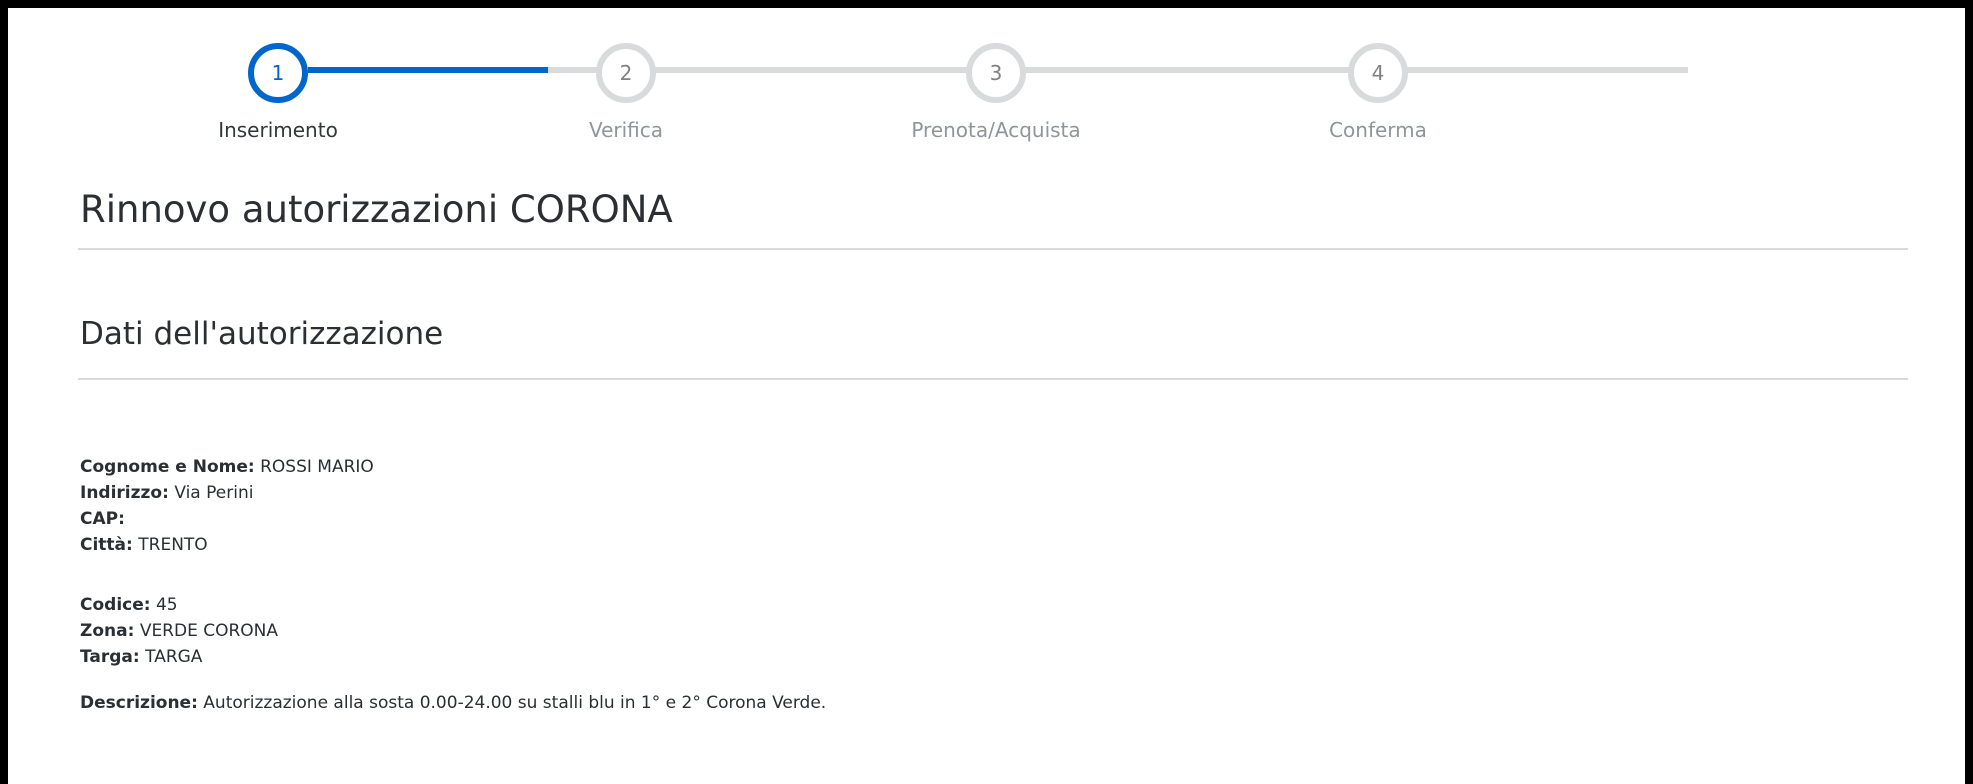  Describe the element at coordinates (453, 605) in the screenshot. I see `detail-row-code: Codice: 45` at that location.